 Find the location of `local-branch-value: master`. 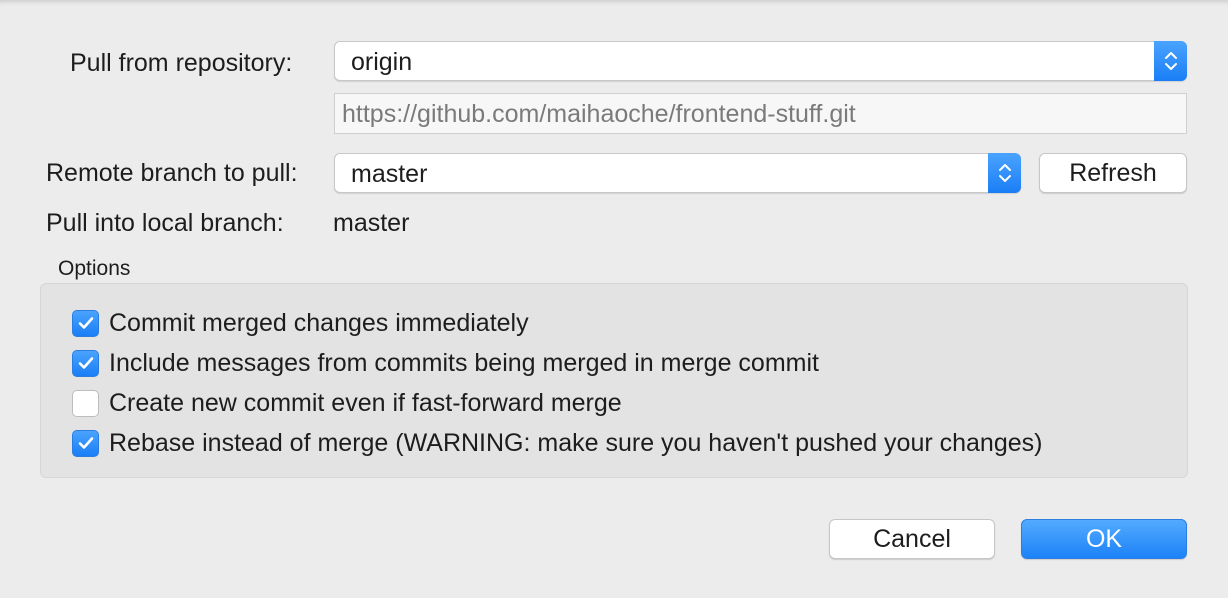

local-branch-value: master is located at coordinates (371, 223).